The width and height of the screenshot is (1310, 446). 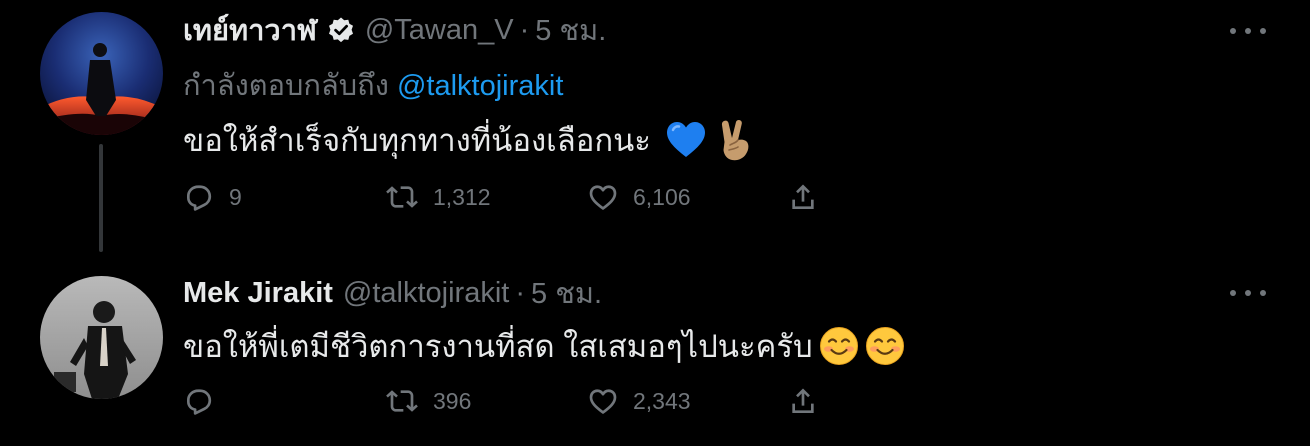 I want to click on tweet-body: ขอให้สำเร็จกับทุกทางที่น้องเลือกนะ, so click(x=417, y=140).